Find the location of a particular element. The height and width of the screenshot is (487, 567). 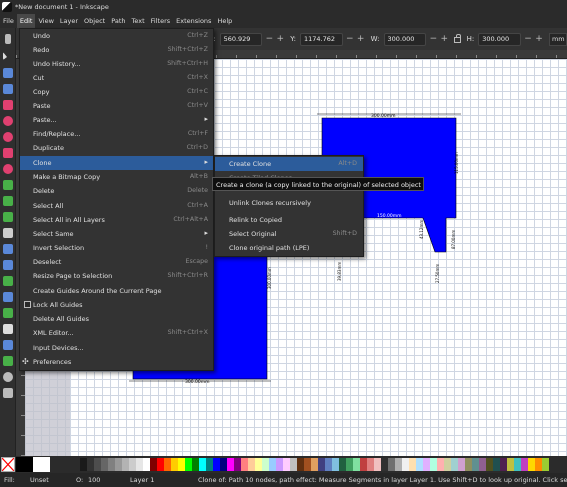

menu-filters: Filters is located at coordinates (160, 21).